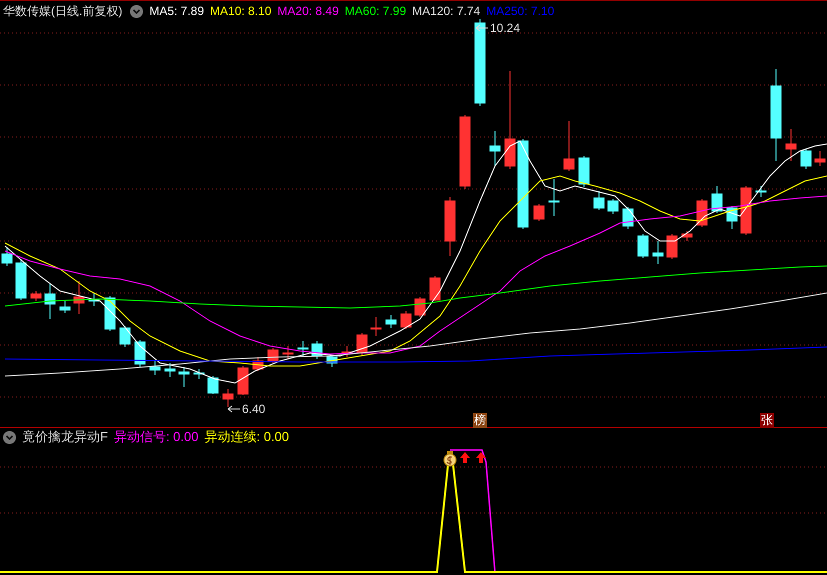 This screenshot has height=575, width=827. Describe the element at coordinates (247, 437) in the screenshot. I see `indicator-value: 异动连续: 0.00` at that location.